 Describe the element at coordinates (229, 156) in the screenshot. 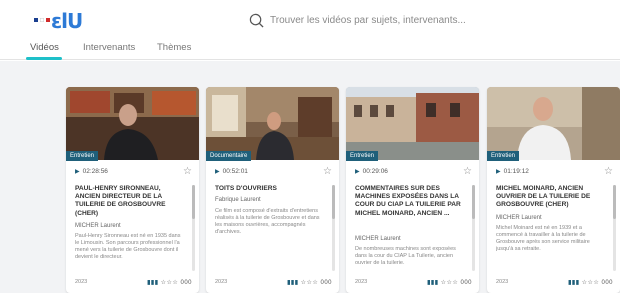

I see `category-badge: Documentaire` at that location.